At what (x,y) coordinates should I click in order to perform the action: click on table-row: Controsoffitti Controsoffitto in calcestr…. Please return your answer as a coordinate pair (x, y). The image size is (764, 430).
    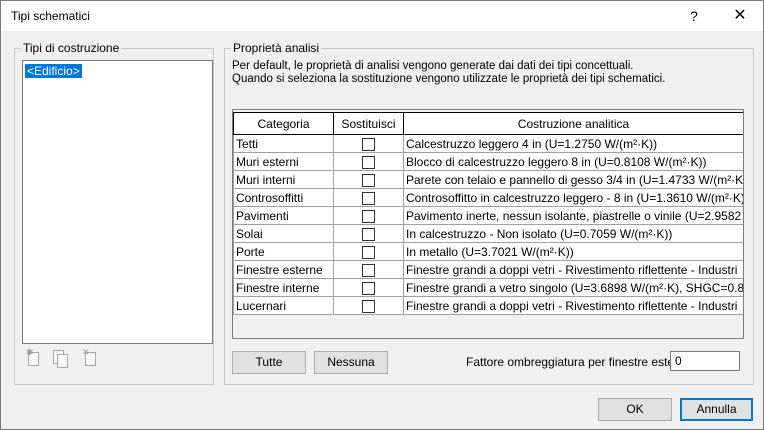
    Looking at the image, I should click on (488, 197).